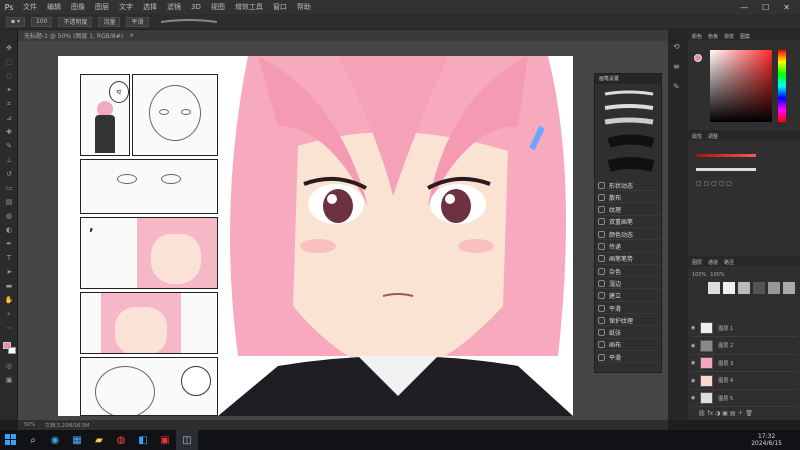 This screenshot has width=800, height=450. What do you see at coordinates (697, 36) in the screenshot?
I see `tab-color: 颜色` at bounding box center [697, 36].